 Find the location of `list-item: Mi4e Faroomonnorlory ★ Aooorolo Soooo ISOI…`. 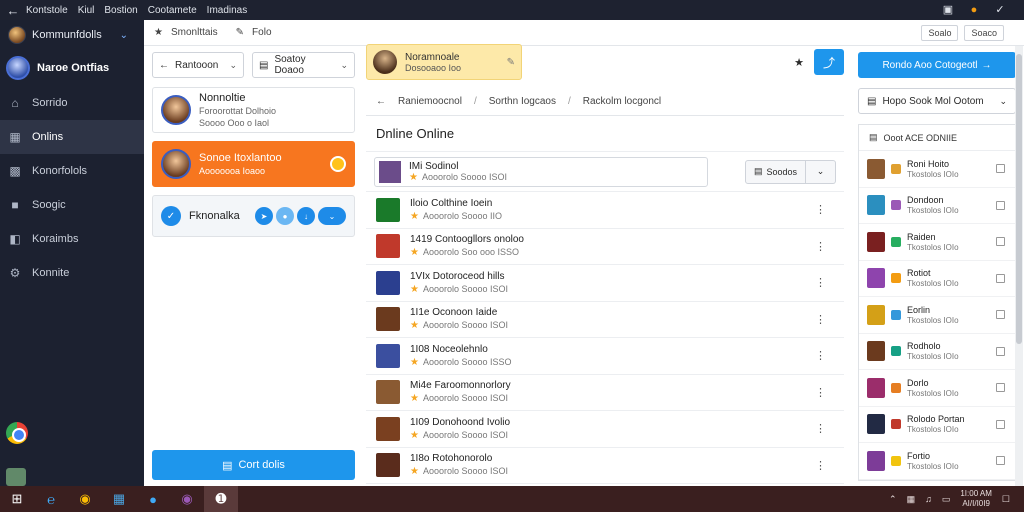

list-item: Mi4e Faroomonnorlory ★ Aooorolo Soooo ISOI… is located at coordinates (605, 393).